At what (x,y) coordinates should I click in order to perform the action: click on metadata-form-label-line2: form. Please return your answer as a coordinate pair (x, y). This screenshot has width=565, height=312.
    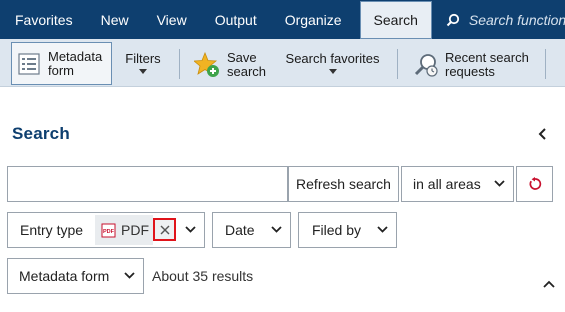
    Looking at the image, I should click on (61, 70).